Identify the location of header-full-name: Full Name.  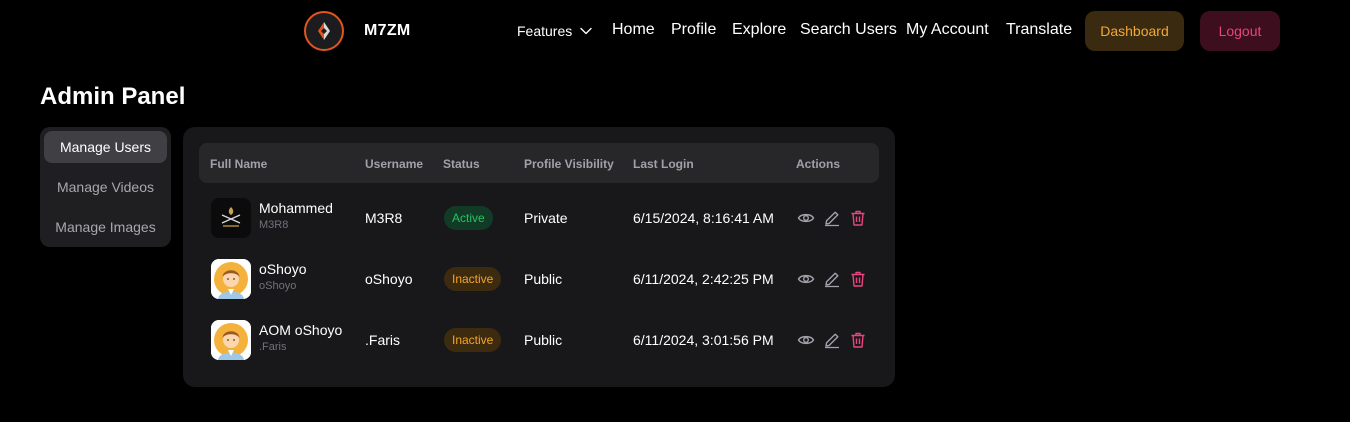
(239, 164).